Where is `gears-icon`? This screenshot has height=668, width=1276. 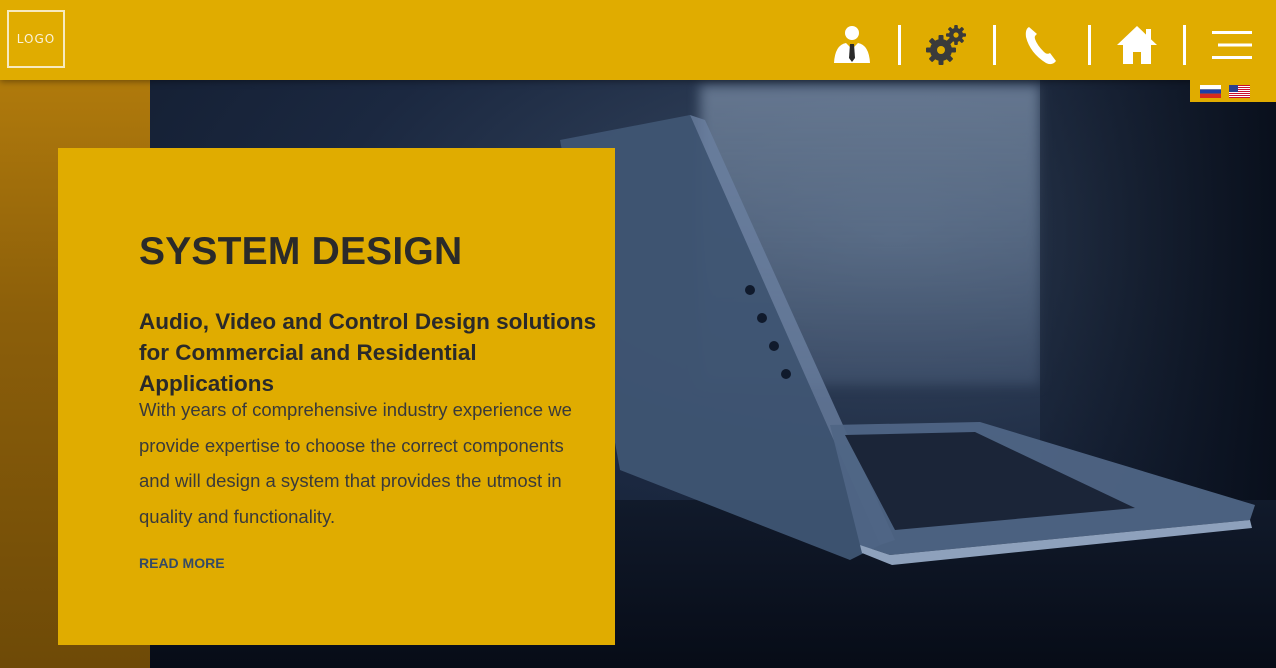
gears-icon is located at coordinates (947, 45).